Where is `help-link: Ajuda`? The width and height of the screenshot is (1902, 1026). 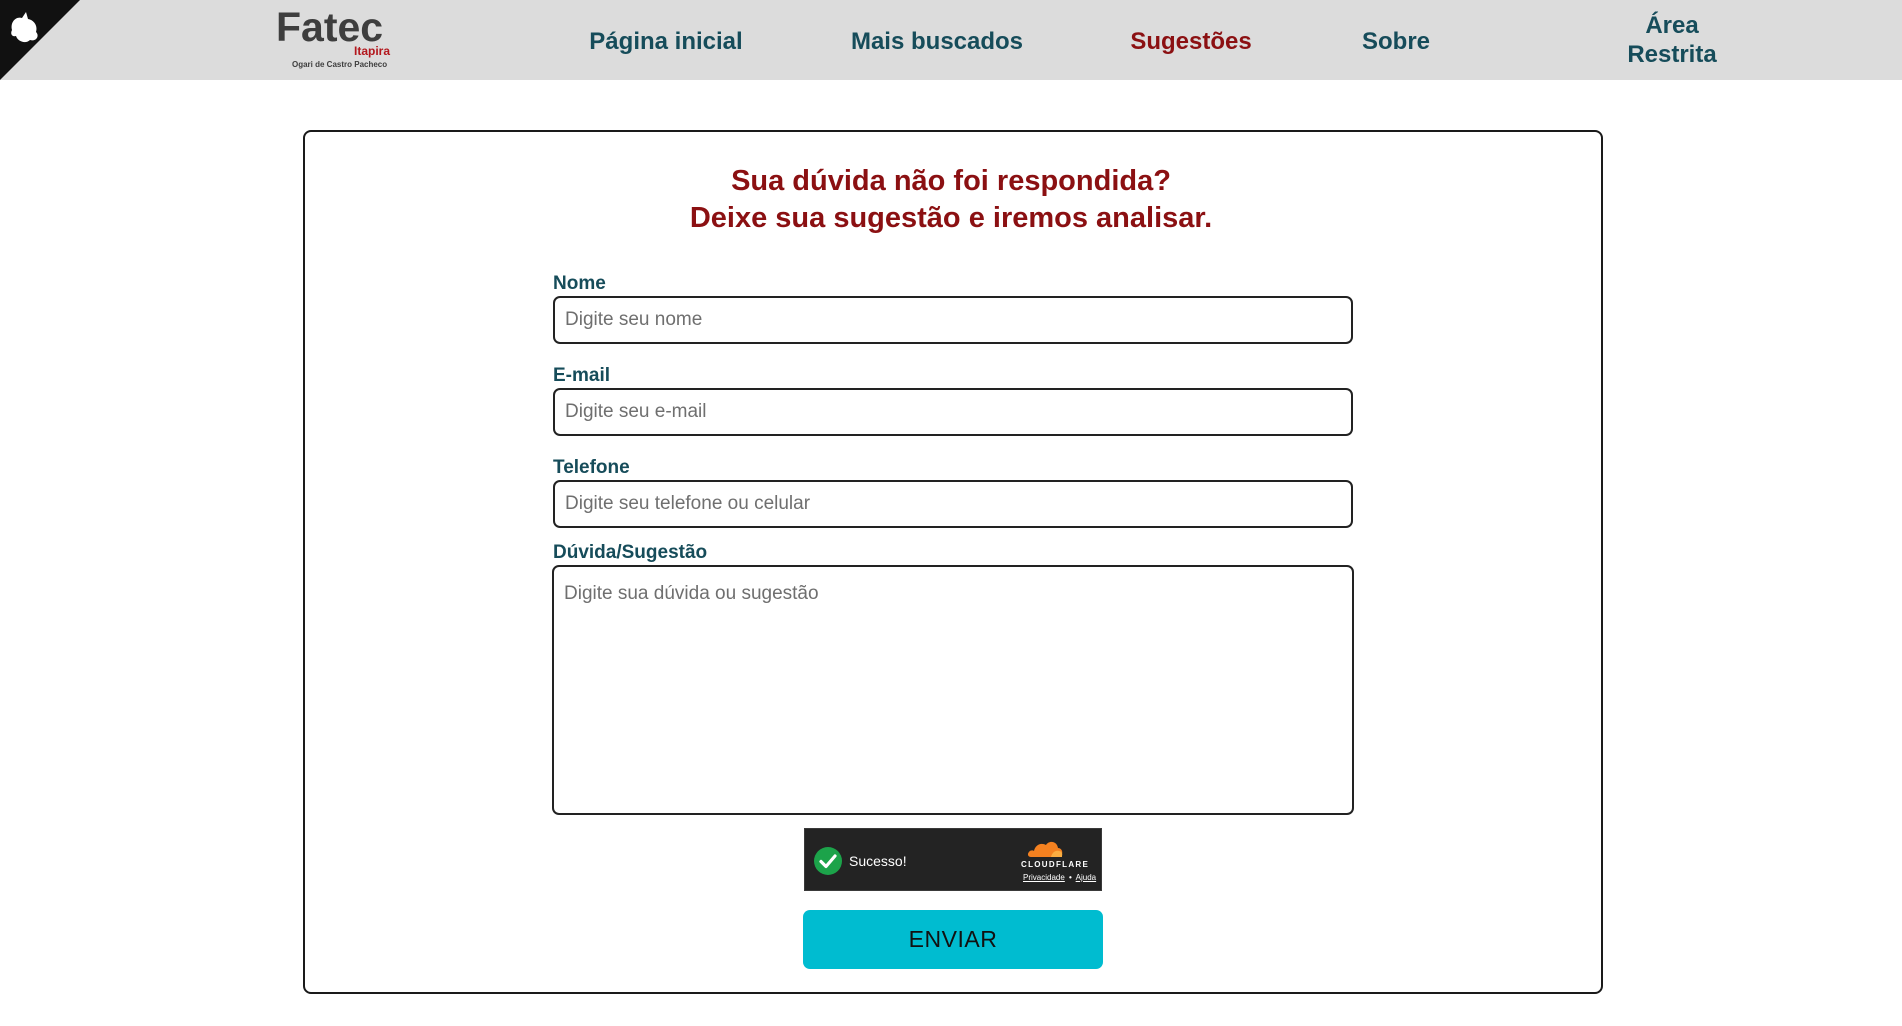
help-link: Ajuda is located at coordinates (1086, 877).